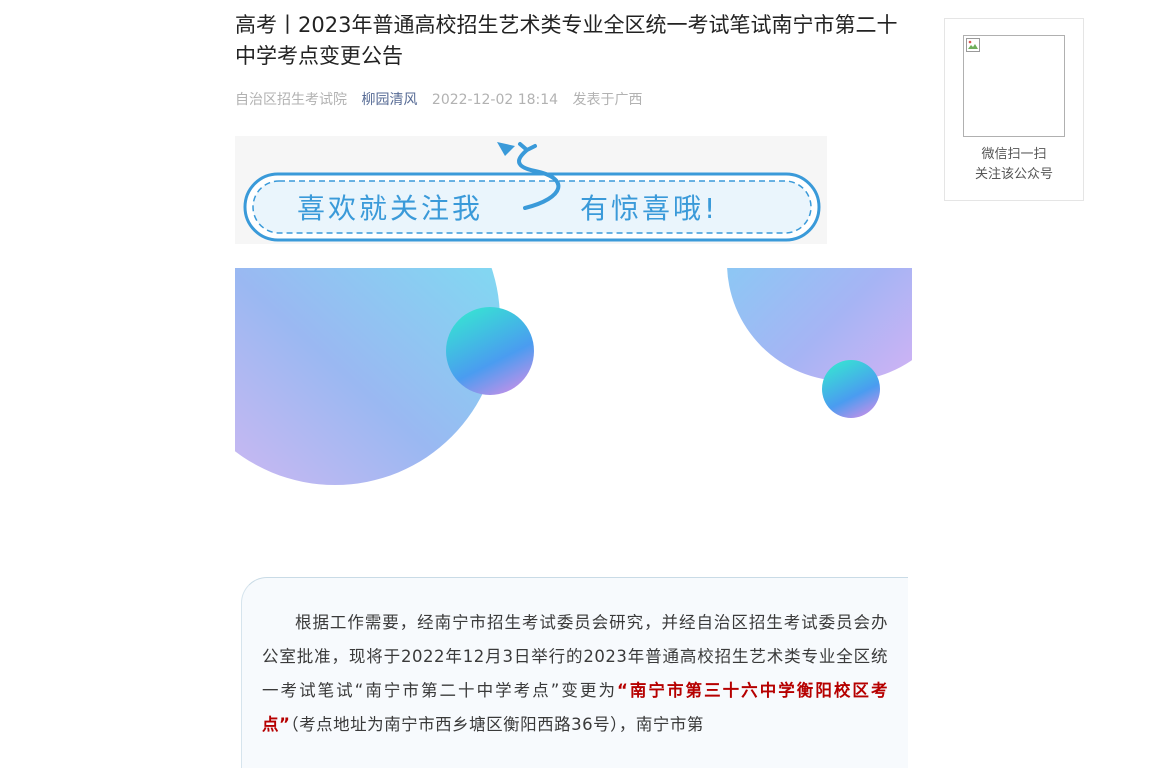 This screenshot has height=768, width=1150. I want to click on banner-text-right: 有惊喜哦!, so click(649, 208).